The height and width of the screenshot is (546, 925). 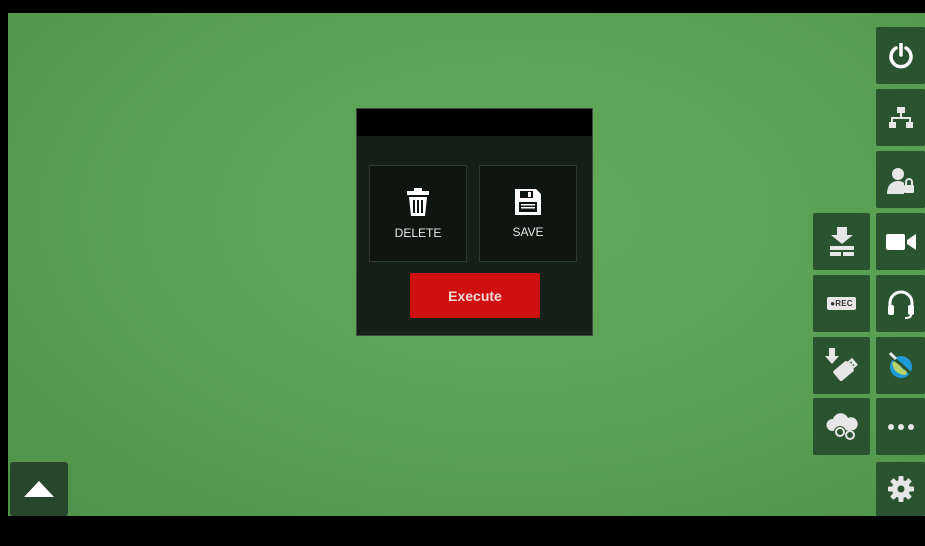 I want to click on globe-satellite-icon, so click(x=900, y=364).